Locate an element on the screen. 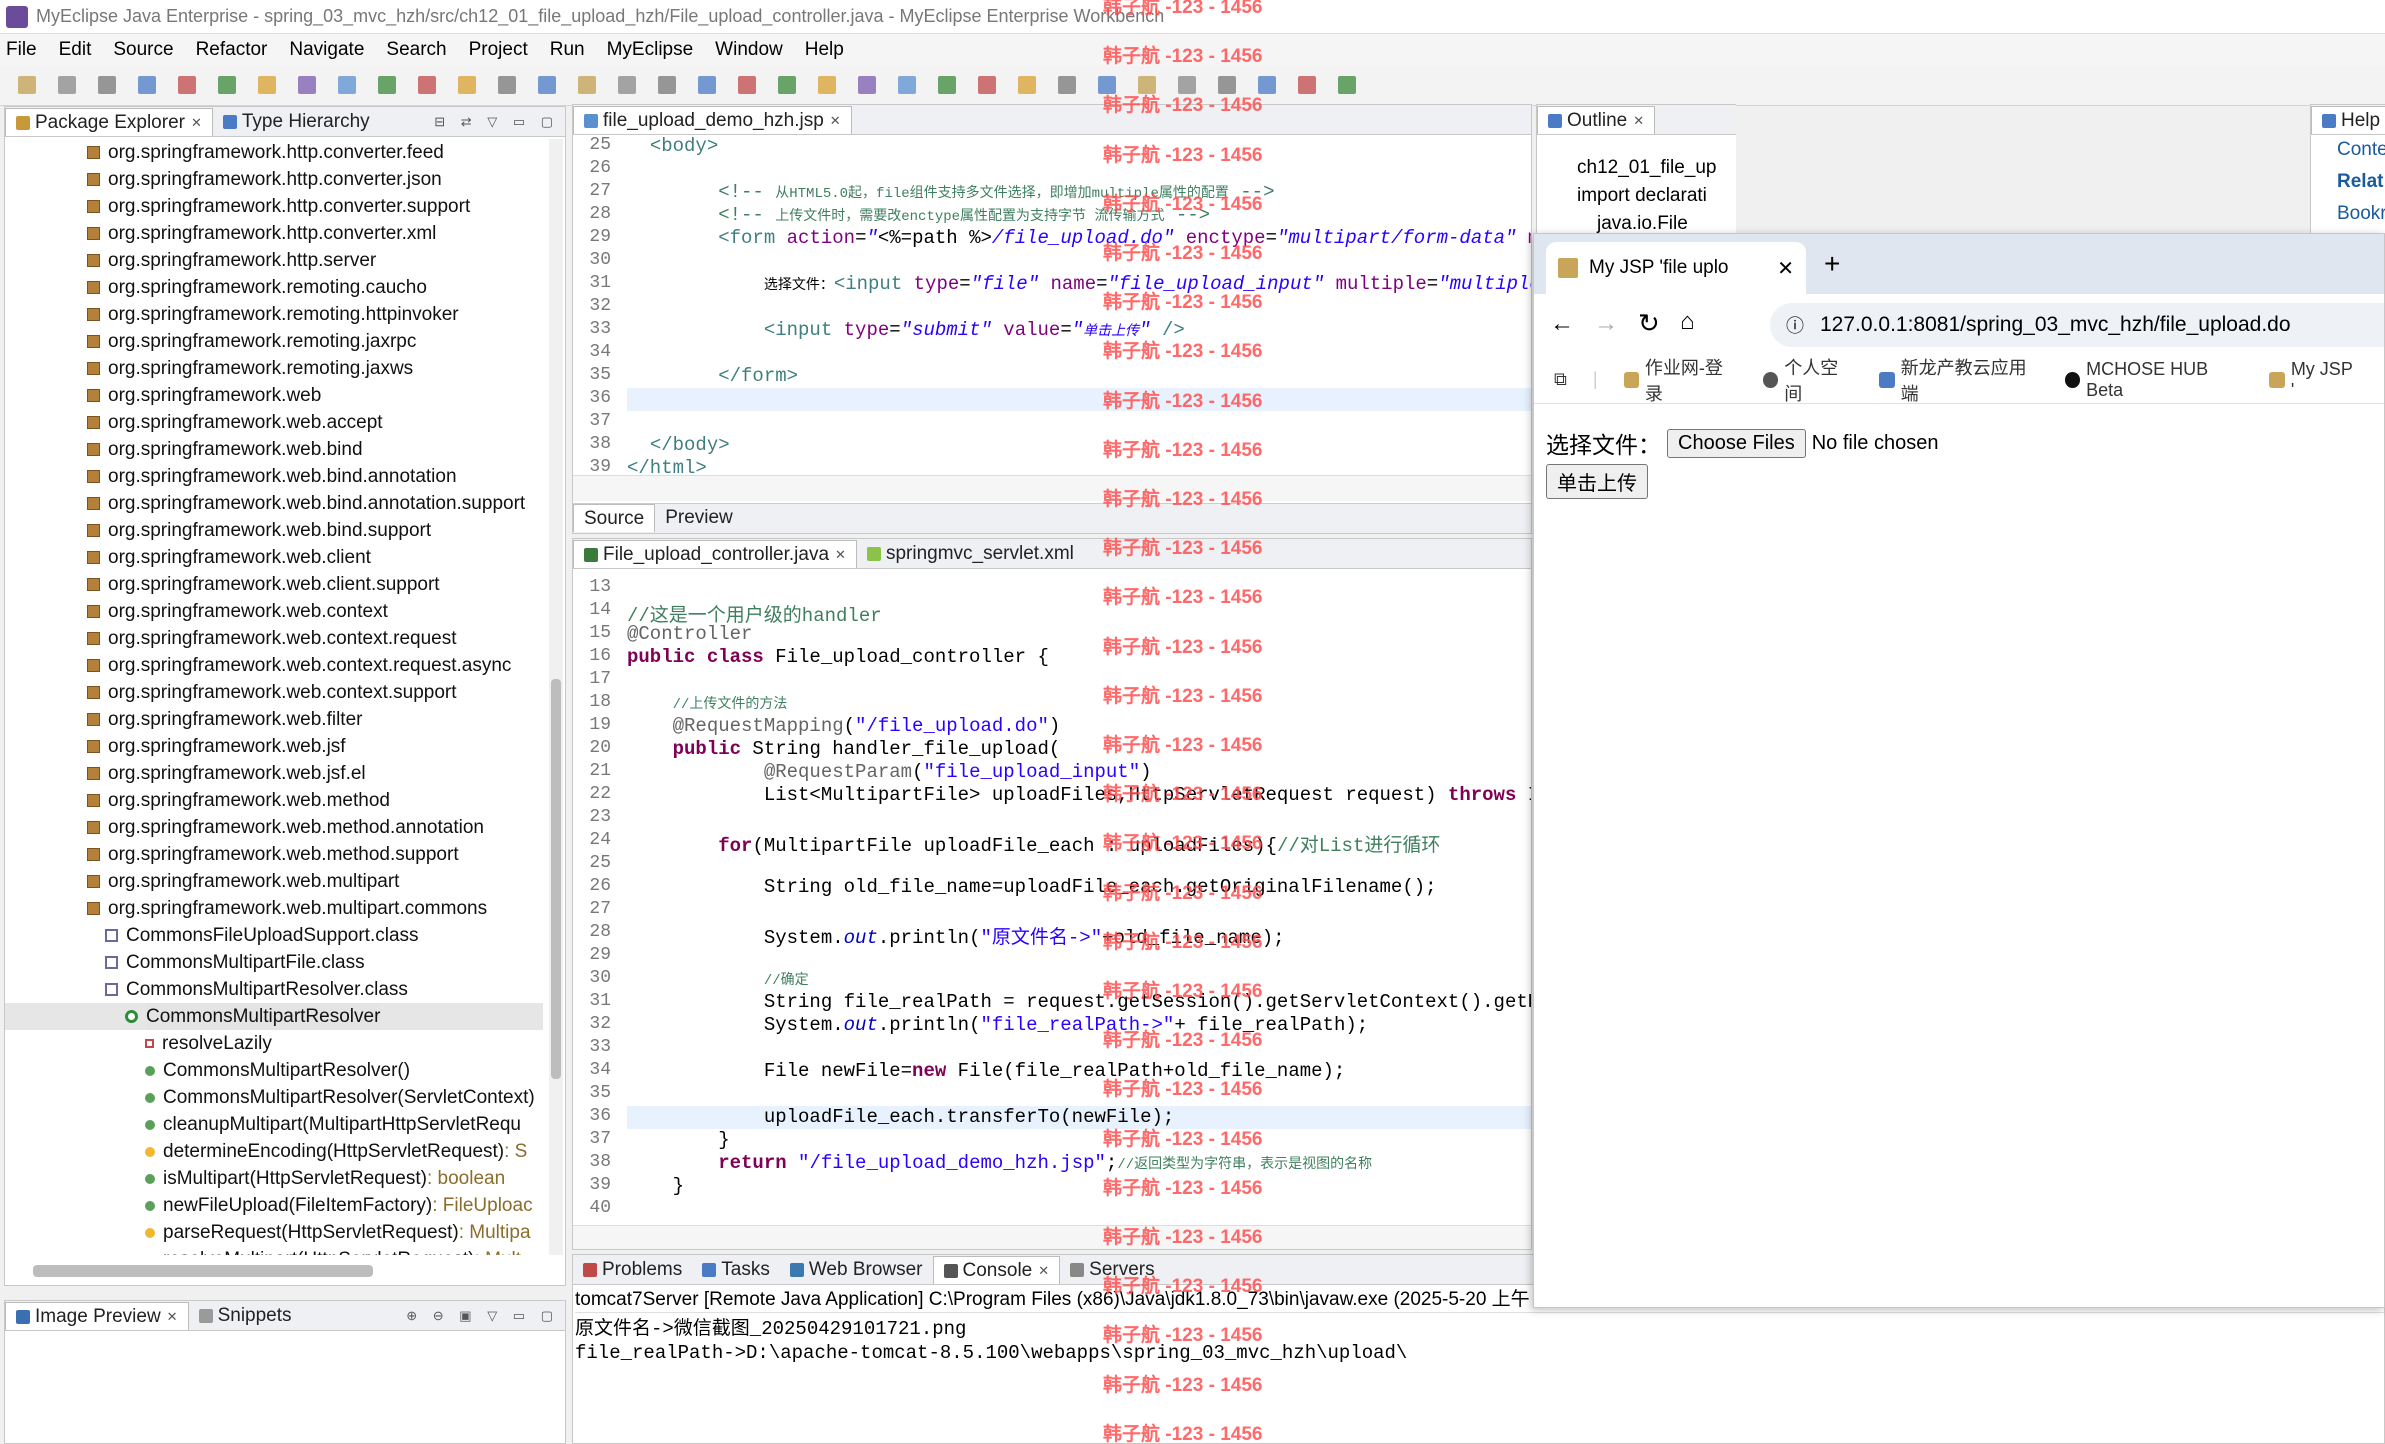 This screenshot has height=1444, width=2385. tree-item: org.springframework.web.context.request is located at coordinates (274, 638).